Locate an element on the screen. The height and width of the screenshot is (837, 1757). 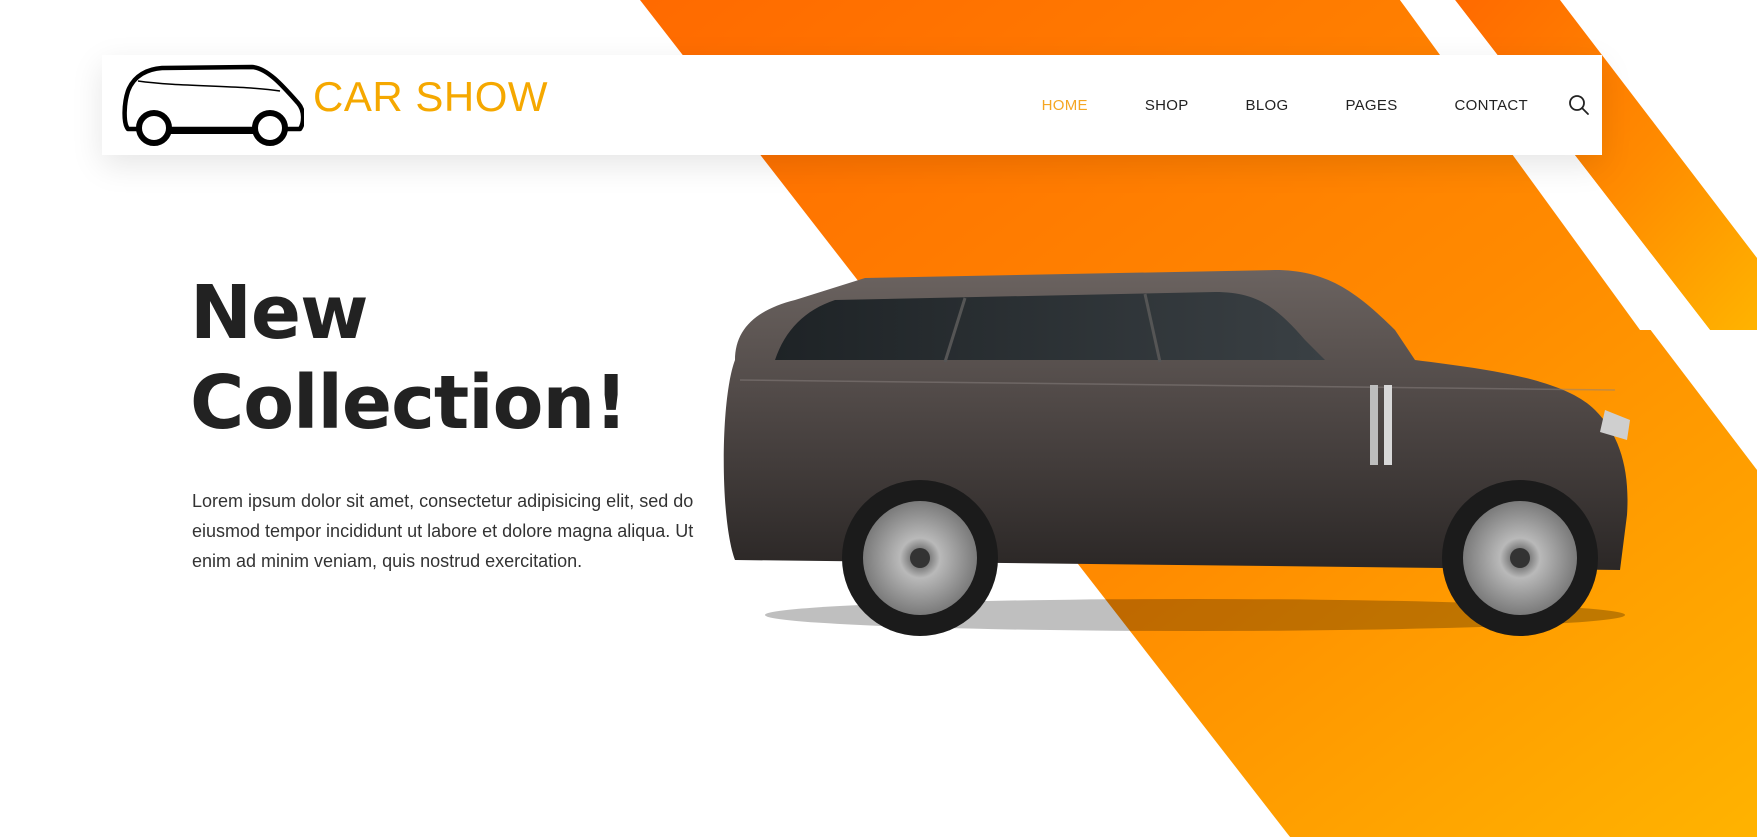
car-outline-icon is located at coordinates (213, 105).